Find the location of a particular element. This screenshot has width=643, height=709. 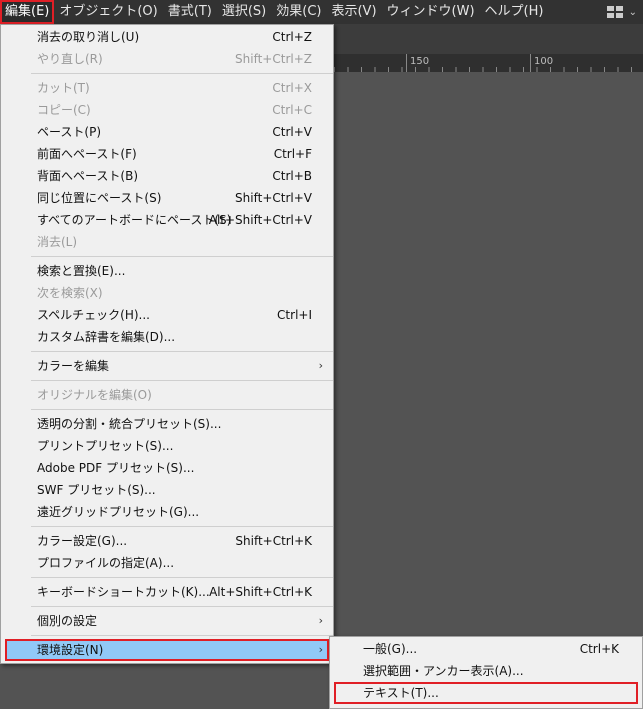

workspace-switcher: ⌄ is located at coordinates (621, 12).